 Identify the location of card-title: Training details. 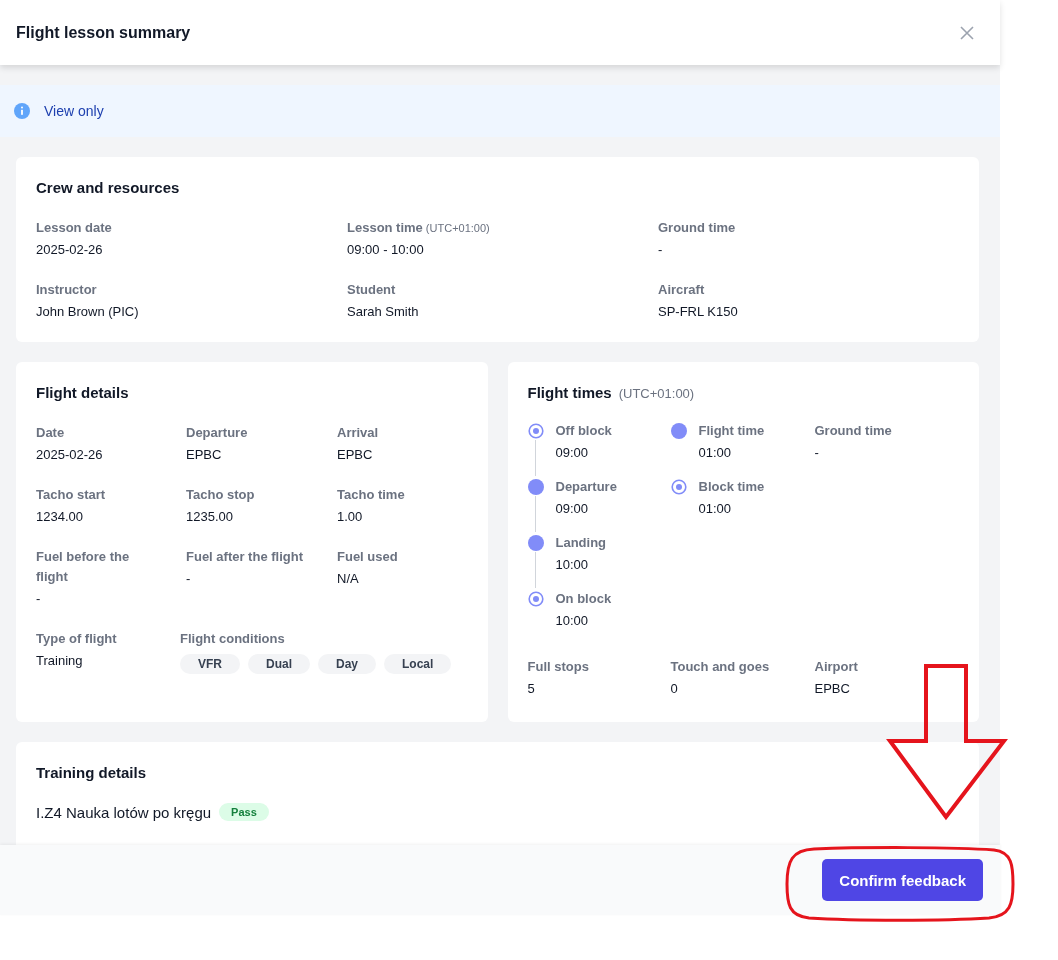
(92, 772).